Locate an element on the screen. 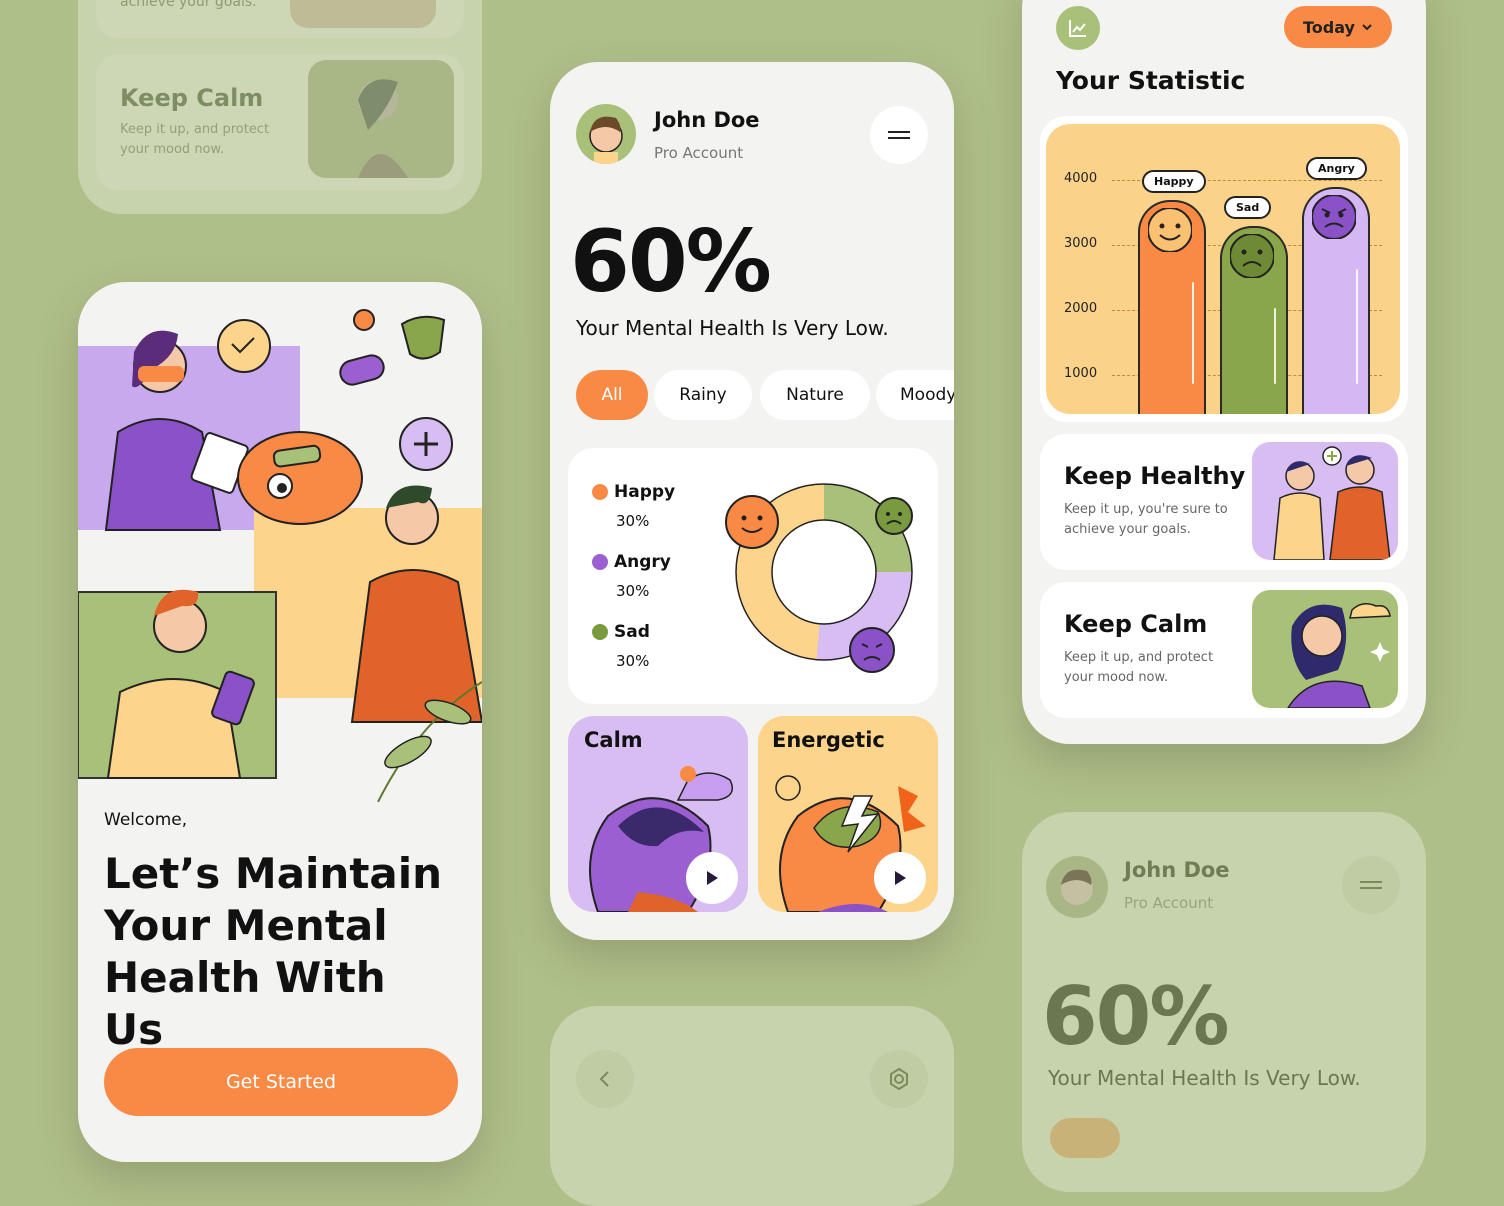 This screenshot has height=1206, width=1504. mood-donut-chart is located at coordinates (819, 578).